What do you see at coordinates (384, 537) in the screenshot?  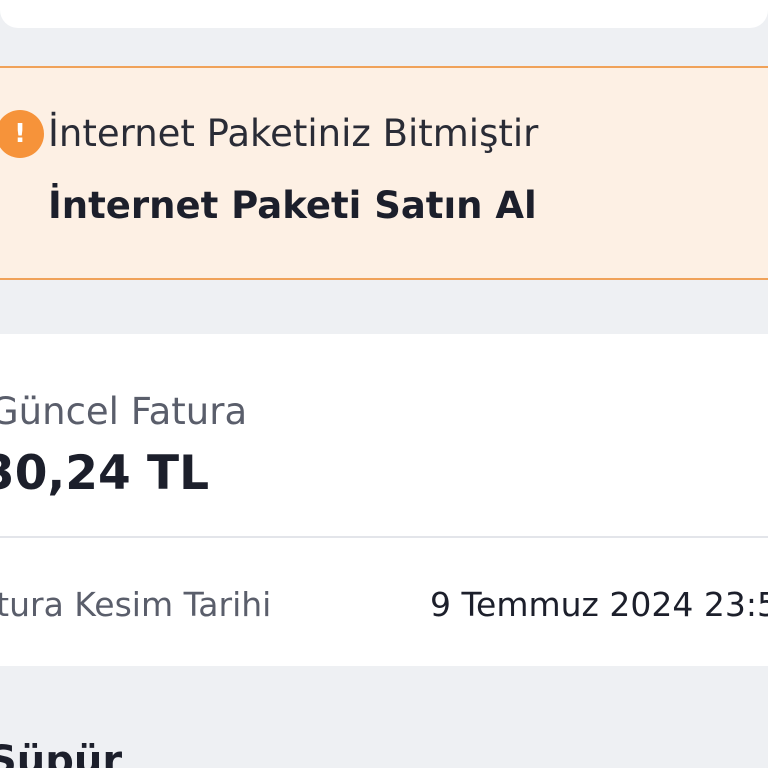 I see `divider` at bounding box center [384, 537].